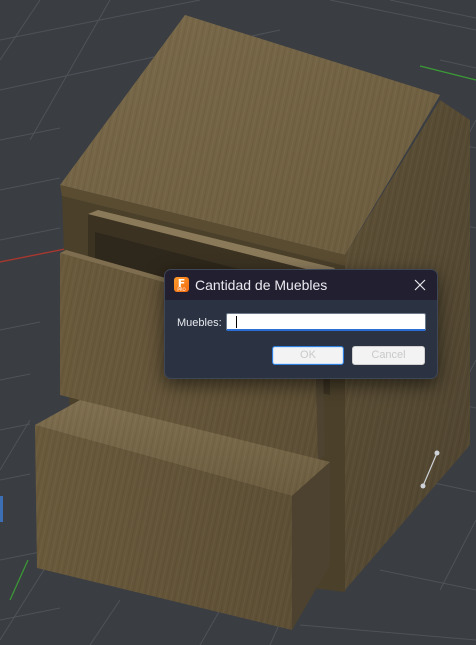 This screenshot has height=645, width=476. Describe the element at coordinates (308, 355) in the screenshot. I see `ok-button: OK` at that location.